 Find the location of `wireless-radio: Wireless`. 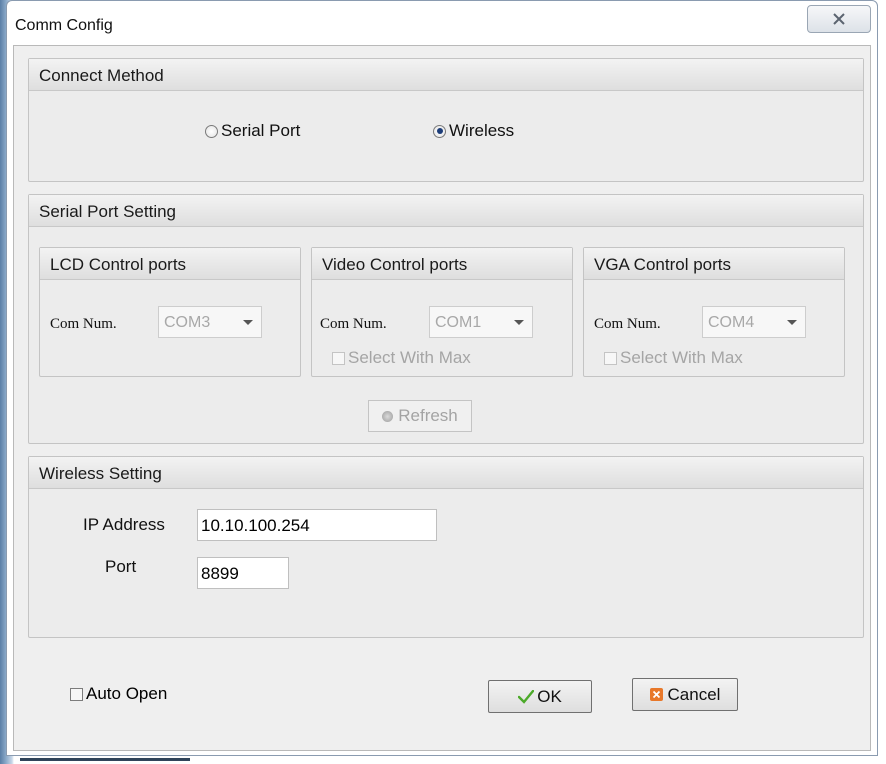

wireless-radio: Wireless is located at coordinates (473, 131).